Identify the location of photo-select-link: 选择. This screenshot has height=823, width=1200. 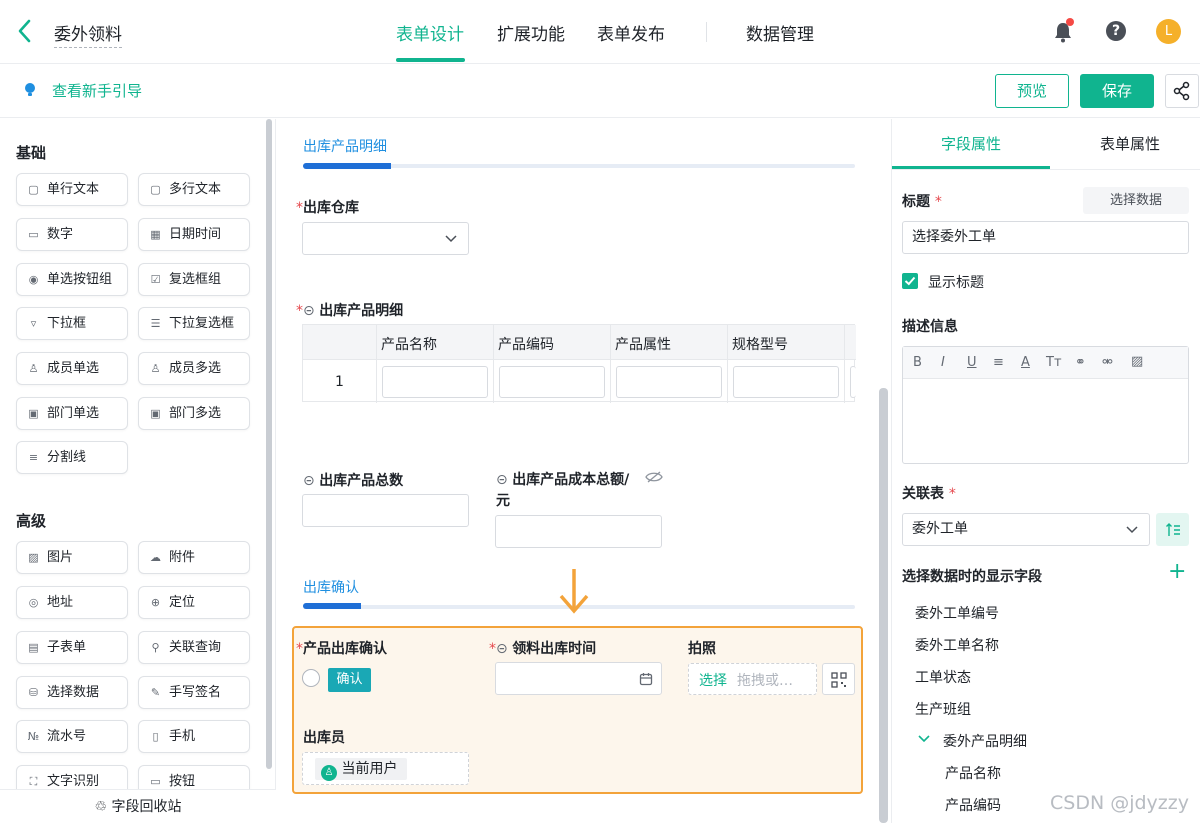
(713, 680).